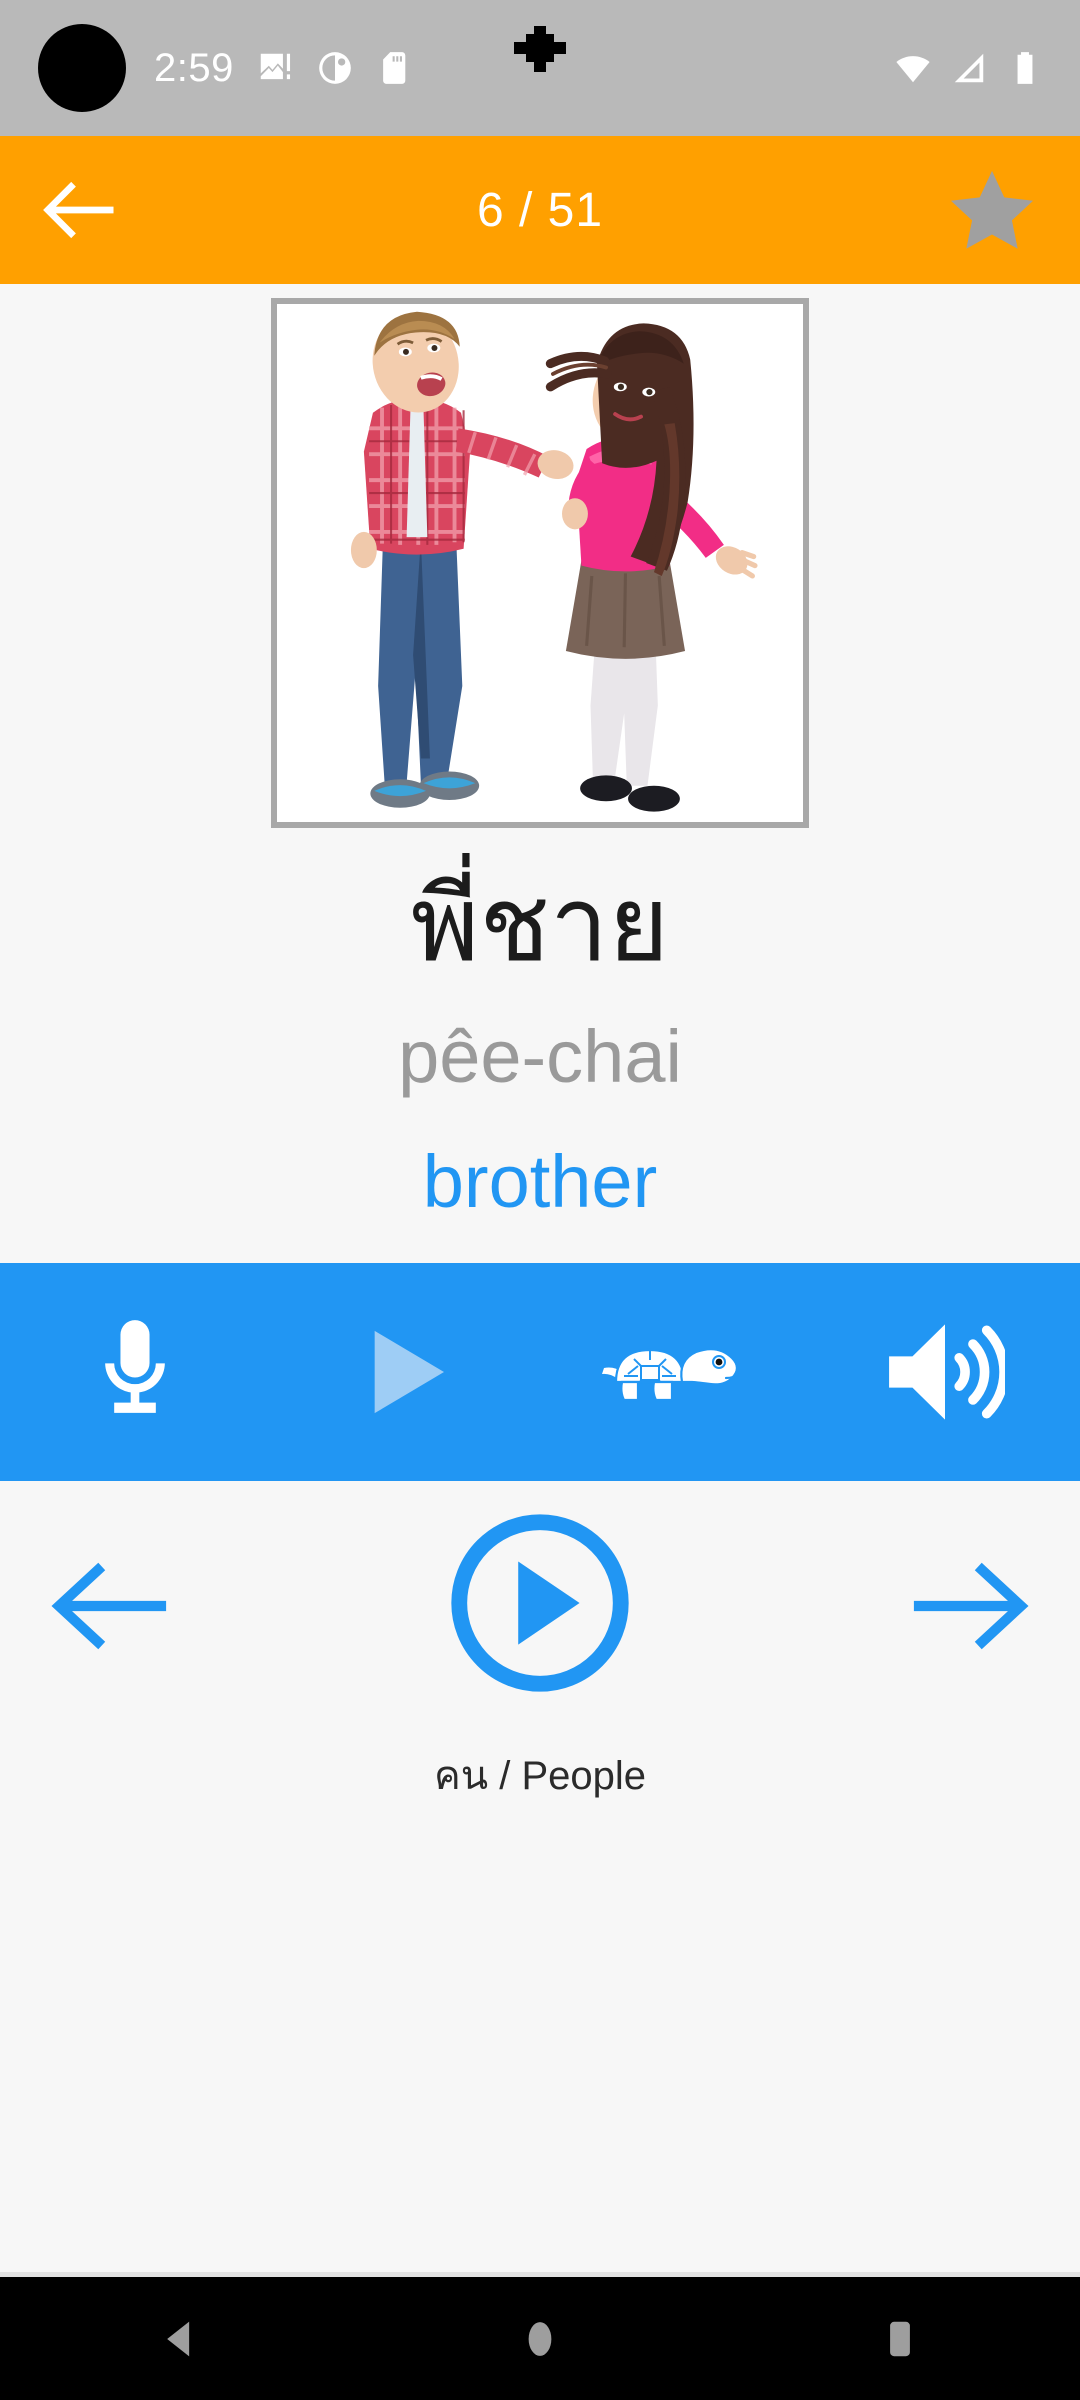  I want to click on card-counter: 6 / 51, so click(540, 210).